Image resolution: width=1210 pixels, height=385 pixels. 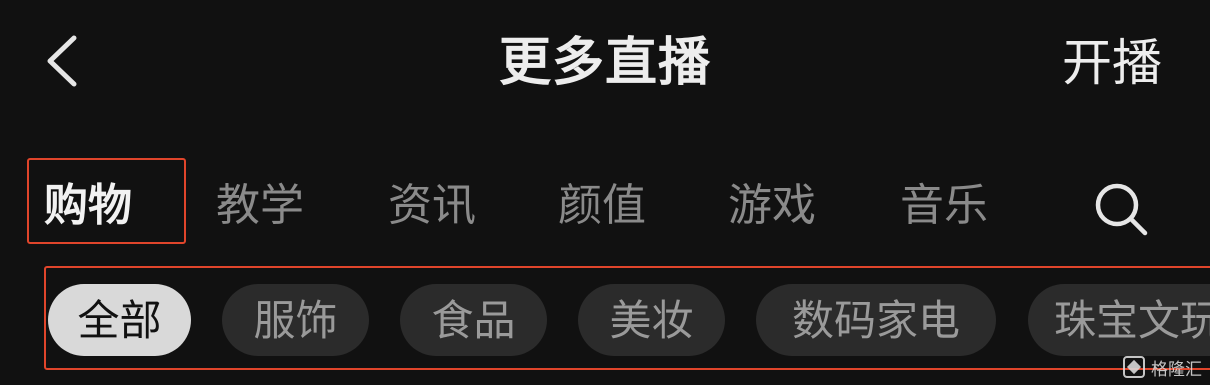 What do you see at coordinates (473, 320) in the screenshot?
I see `chip-food: 食品` at bounding box center [473, 320].